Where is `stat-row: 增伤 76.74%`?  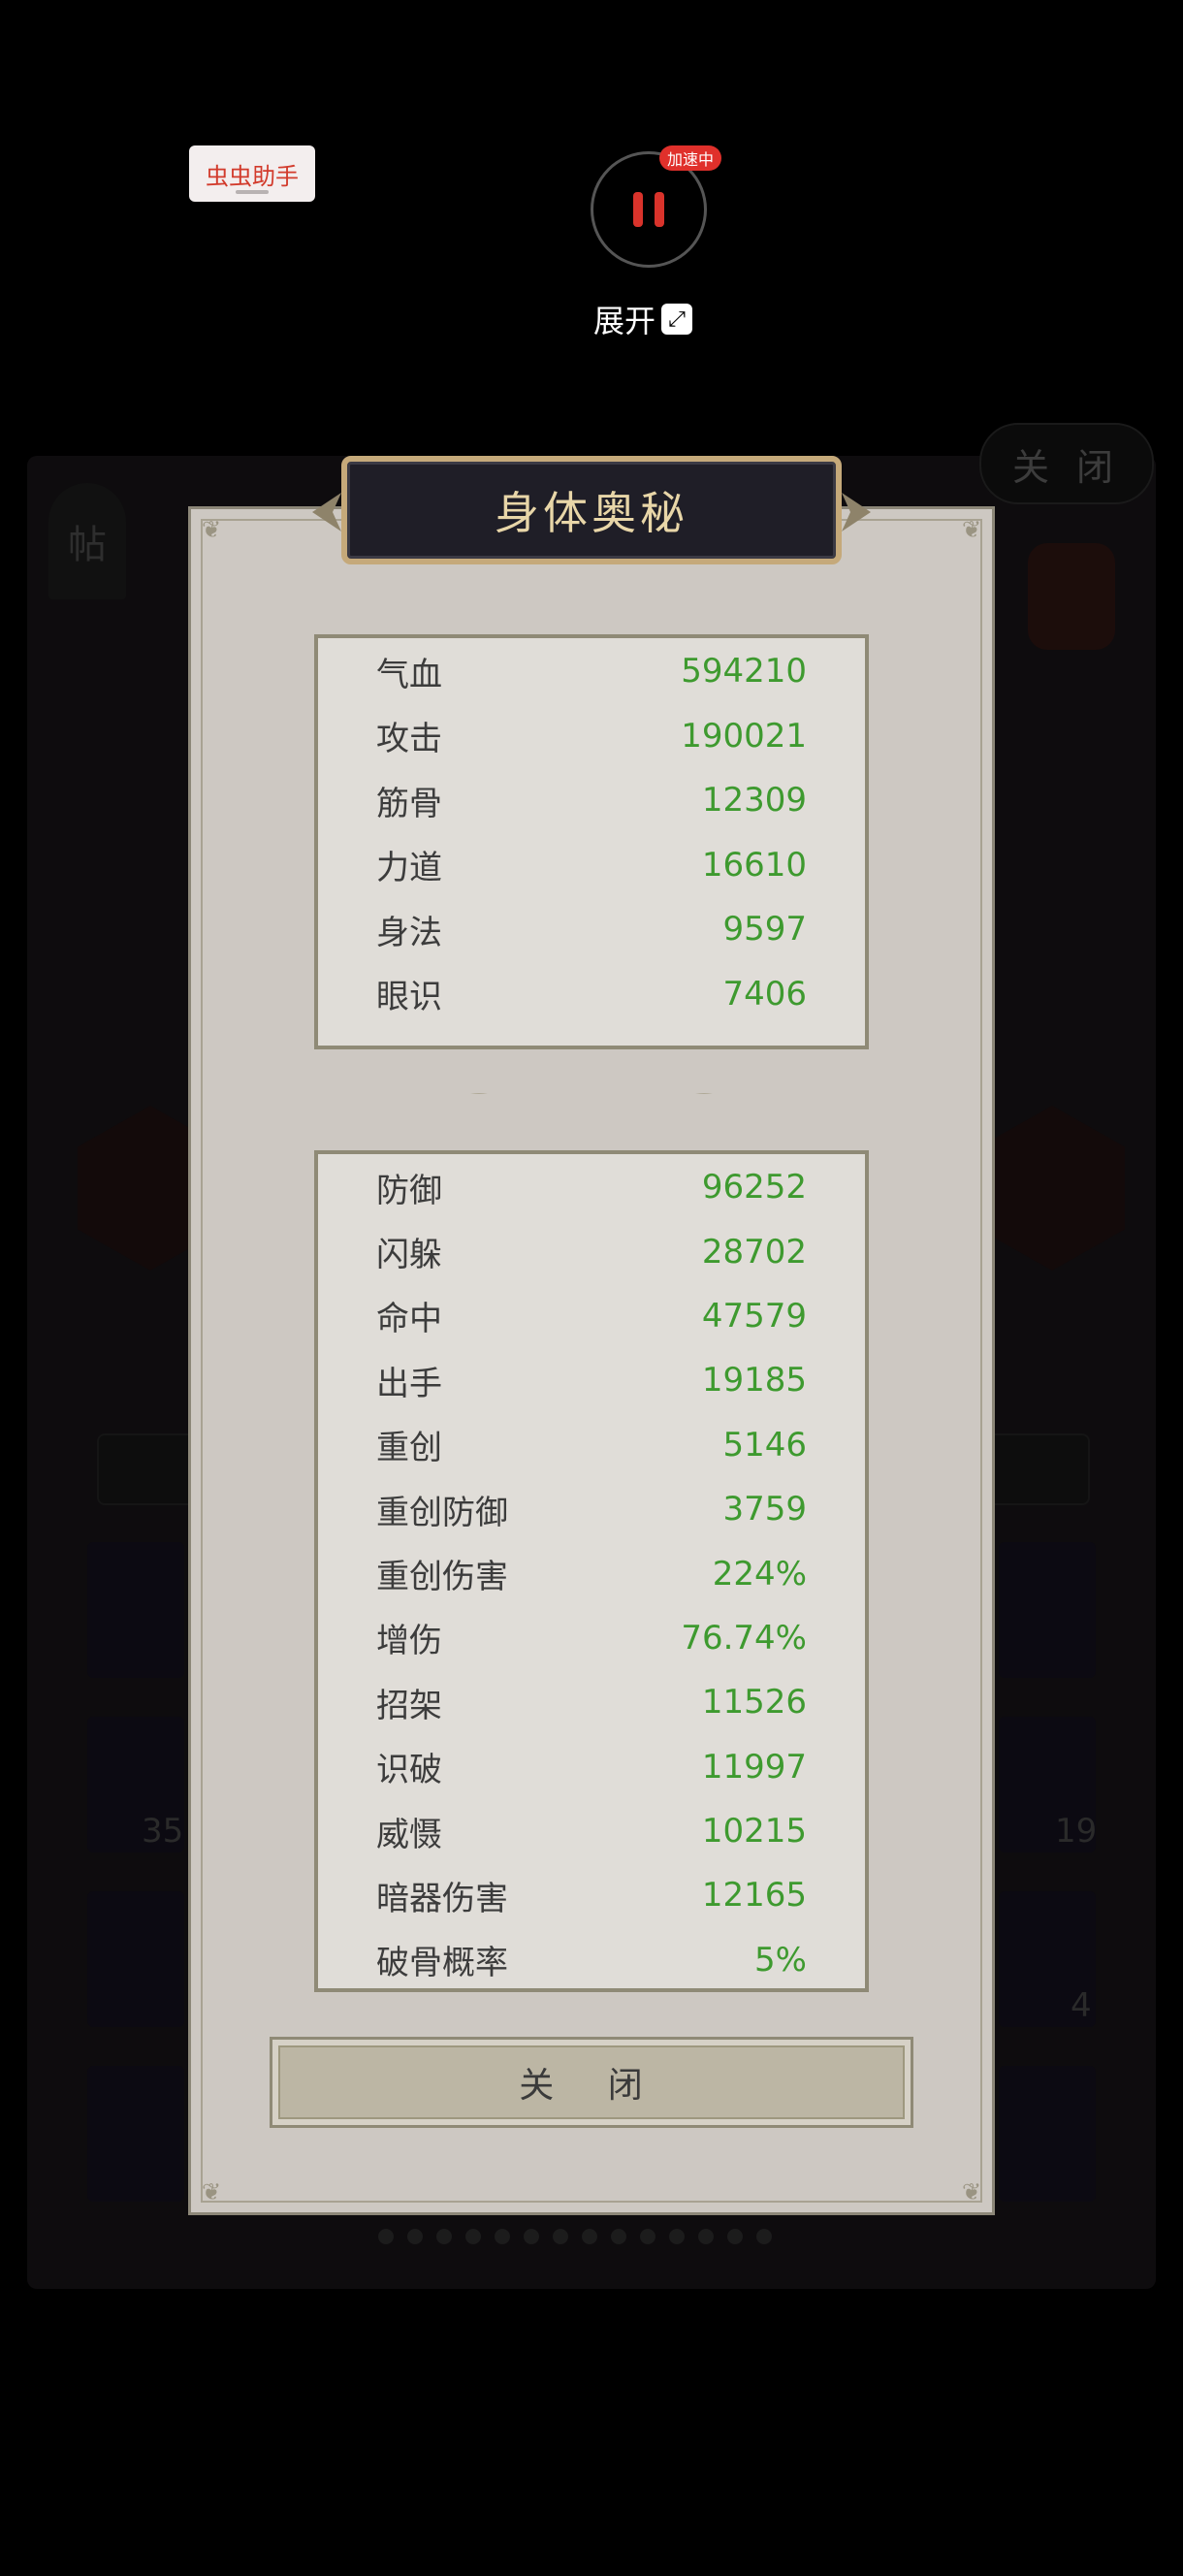
stat-row: 增伤 76.74% is located at coordinates (591, 1639).